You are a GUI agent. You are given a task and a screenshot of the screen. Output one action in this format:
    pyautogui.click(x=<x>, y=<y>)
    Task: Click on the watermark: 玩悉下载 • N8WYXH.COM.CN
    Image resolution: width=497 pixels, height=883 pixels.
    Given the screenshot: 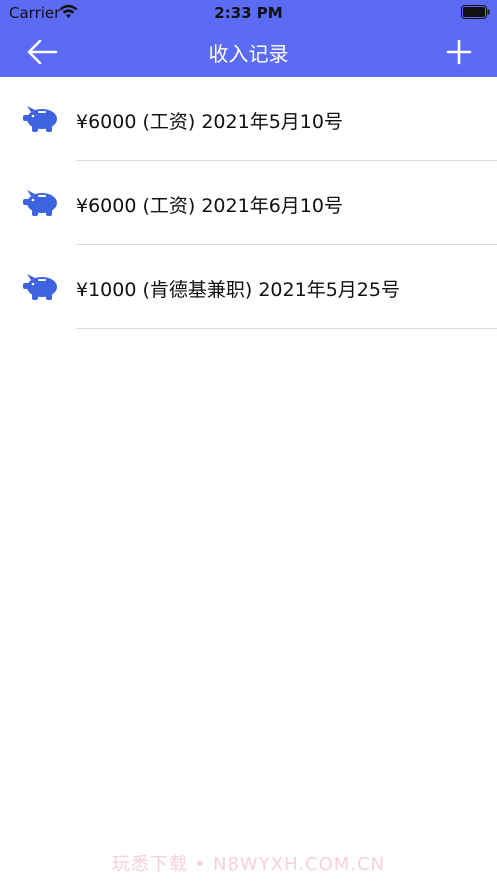 What is the action you would take?
    pyautogui.click(x=248, y=864)
    